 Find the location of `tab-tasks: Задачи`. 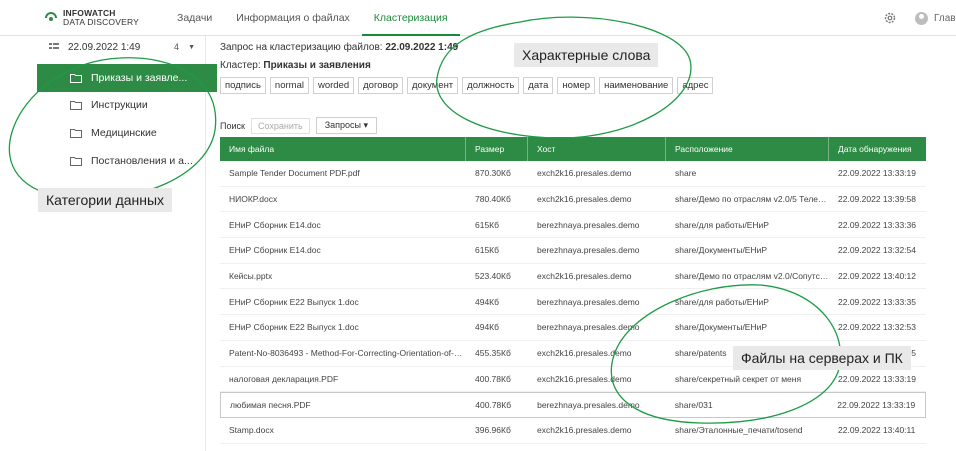

tab-tasks: Задачи is located at coordinates (194, 18).